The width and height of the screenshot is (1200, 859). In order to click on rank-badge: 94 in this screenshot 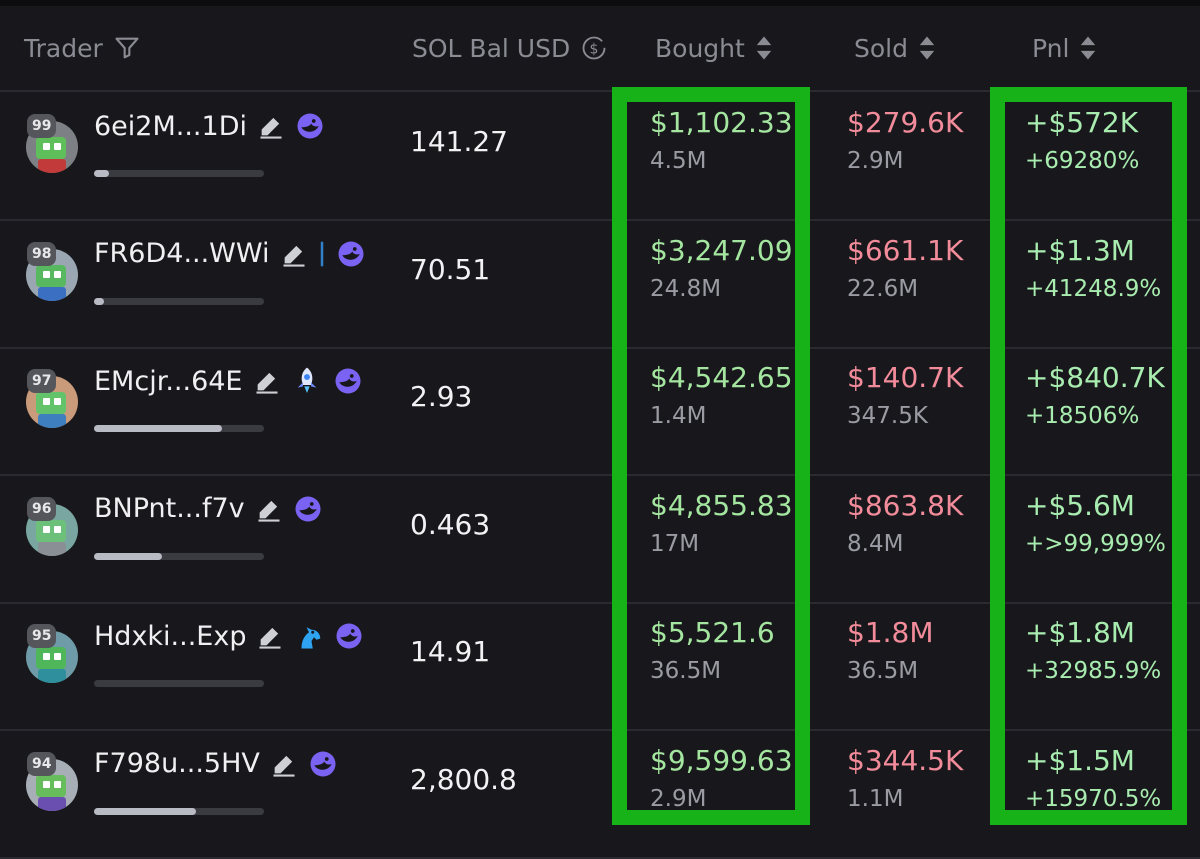, I will do `click(42, 763)`.